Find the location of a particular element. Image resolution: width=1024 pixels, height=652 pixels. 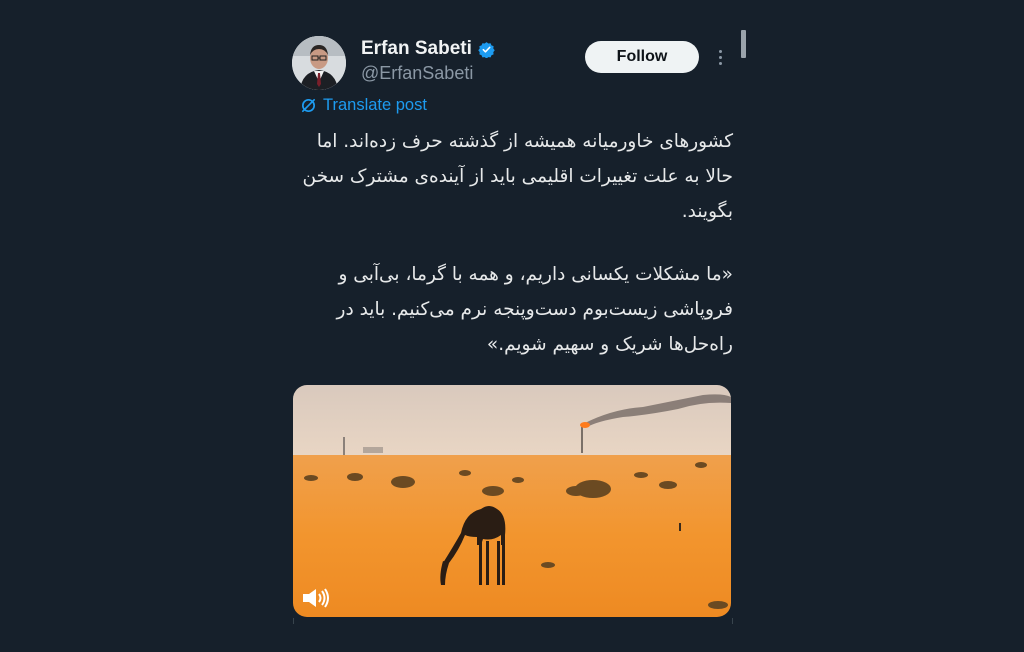

avatar-photo is located at coordinates (319, 63).